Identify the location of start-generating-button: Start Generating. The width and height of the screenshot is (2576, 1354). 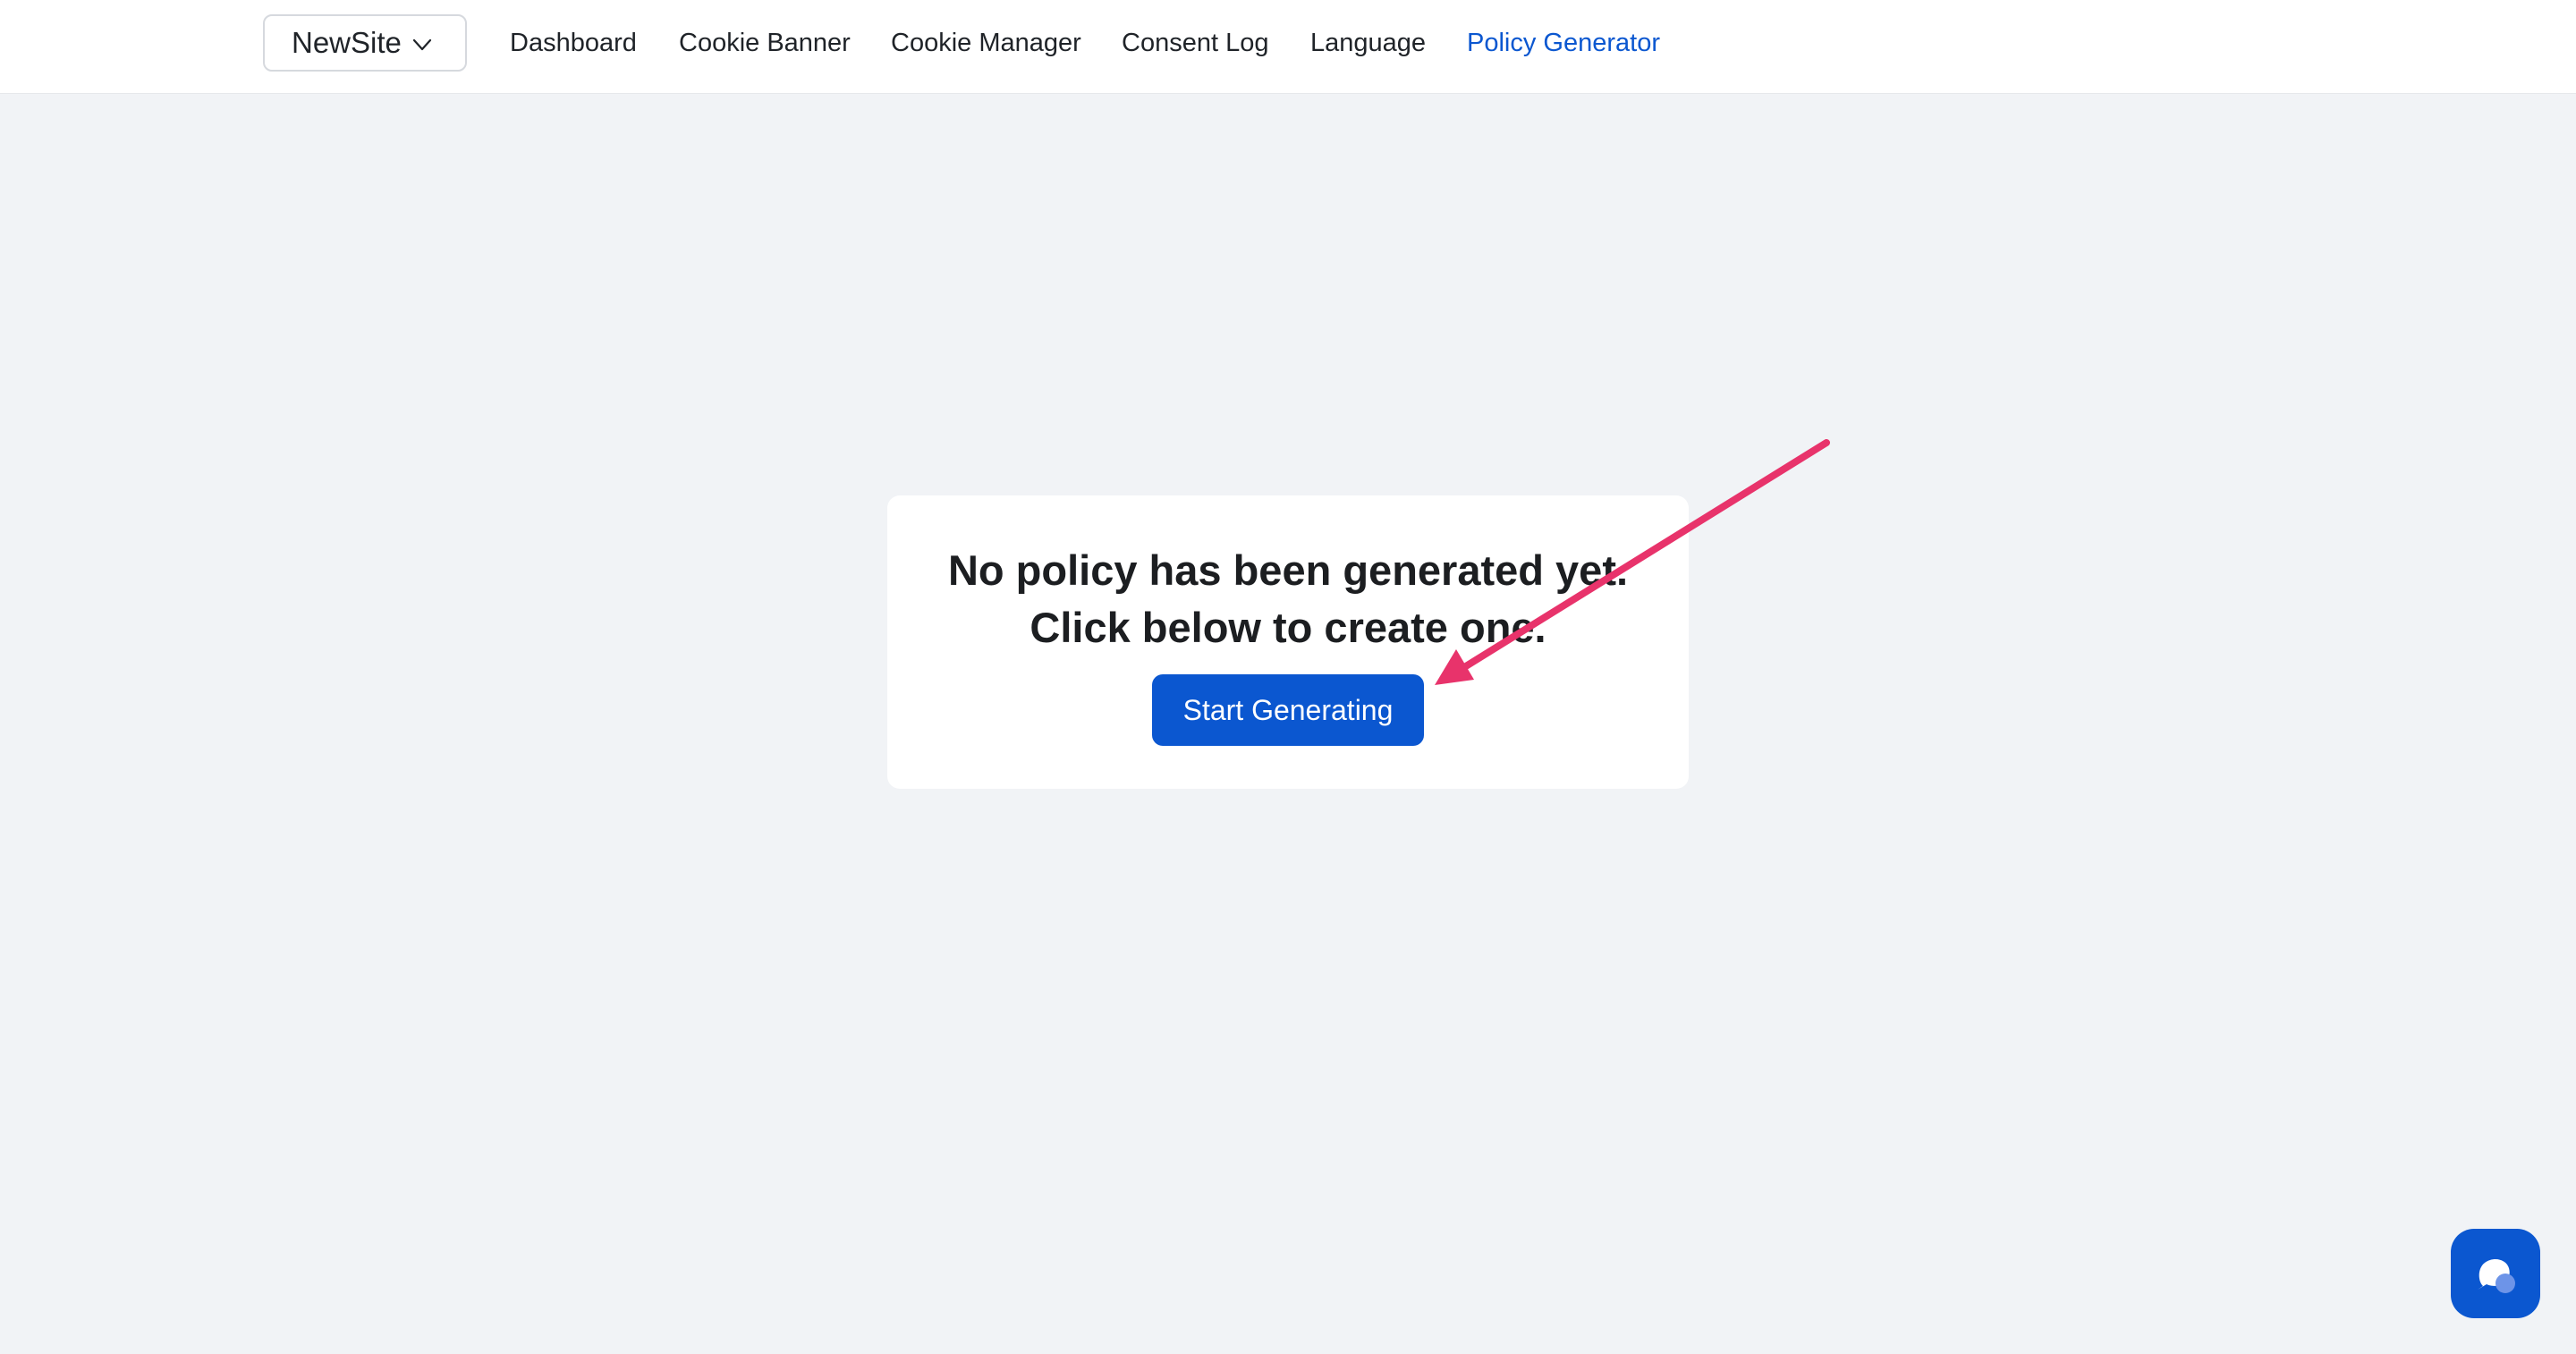
(1288, 710).